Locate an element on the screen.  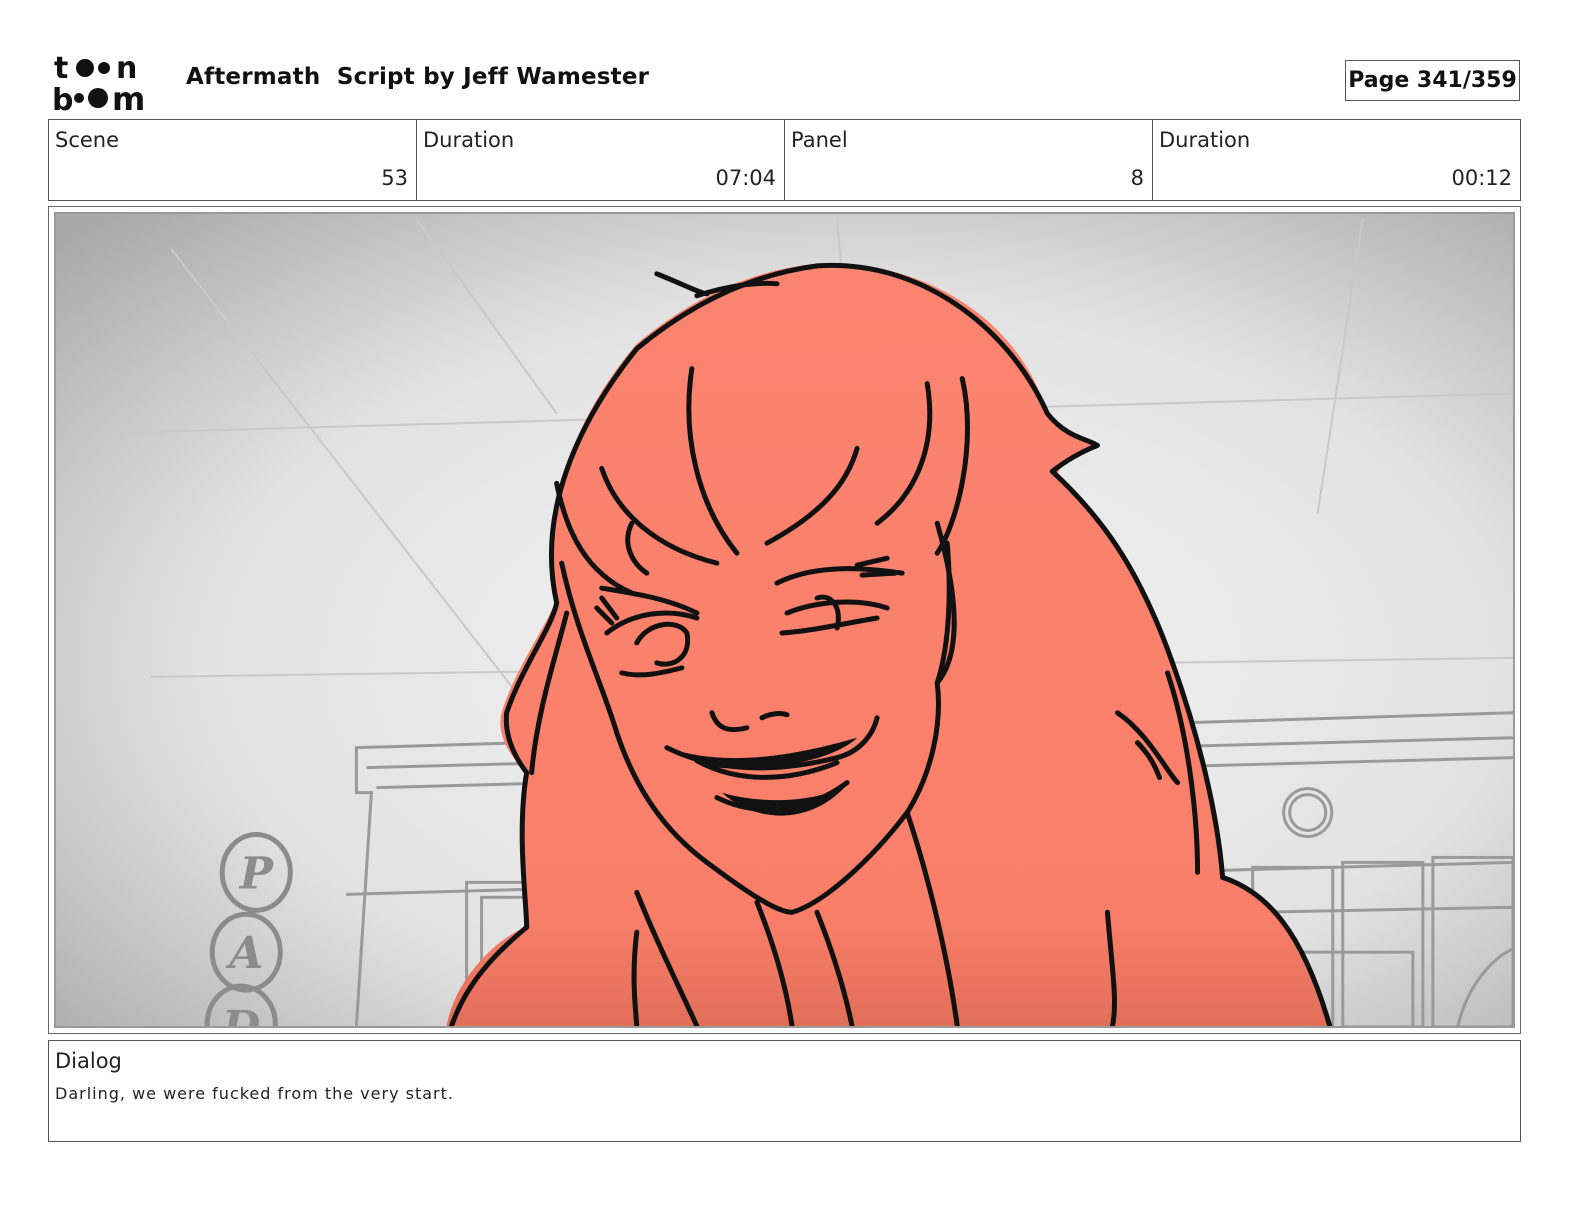
scene-duration-value: 07:04 is located at coordinates (745, 178).